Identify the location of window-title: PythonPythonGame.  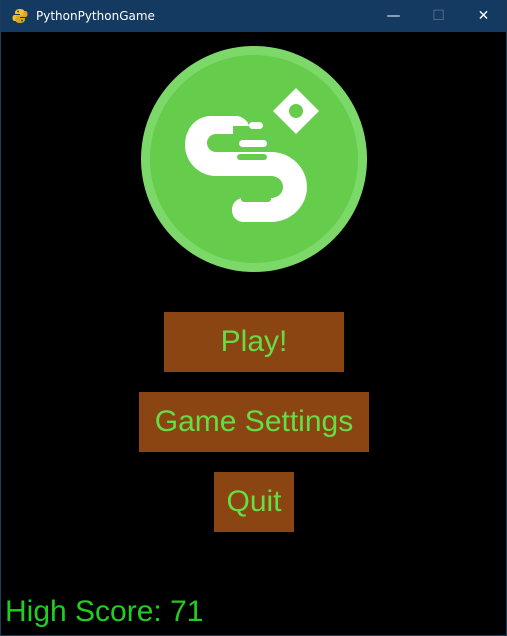
(95, 16).